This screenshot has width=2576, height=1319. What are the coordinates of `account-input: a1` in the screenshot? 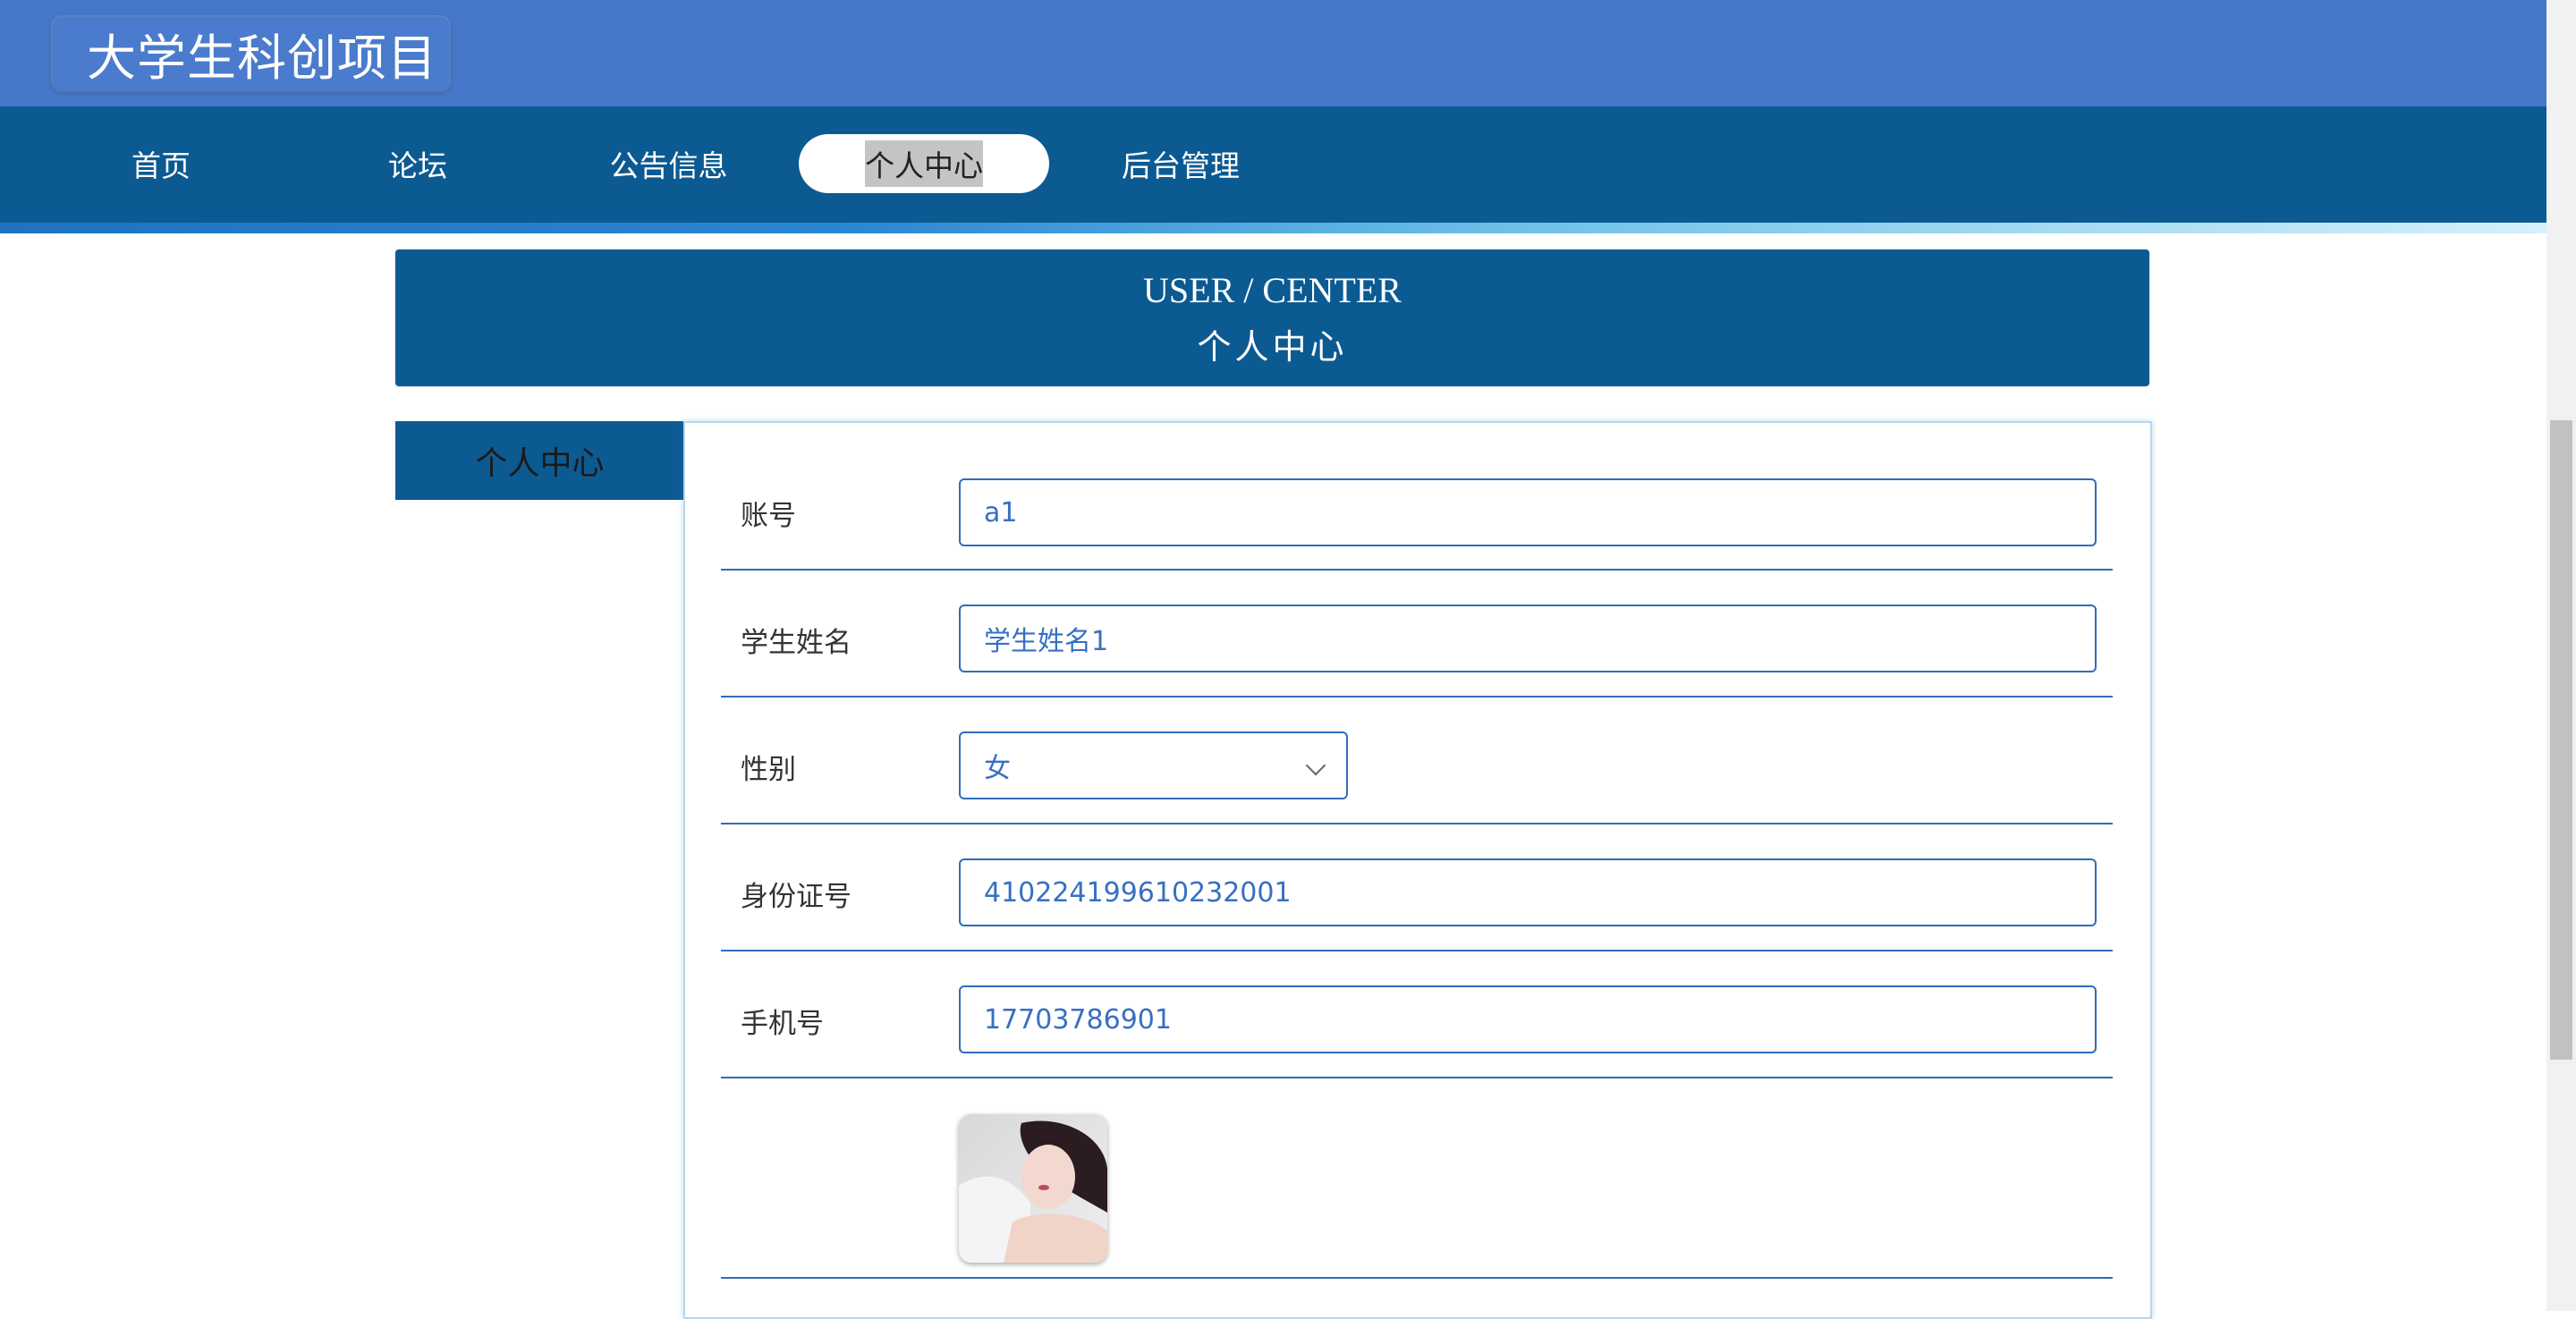 It's located at (1528, 512).